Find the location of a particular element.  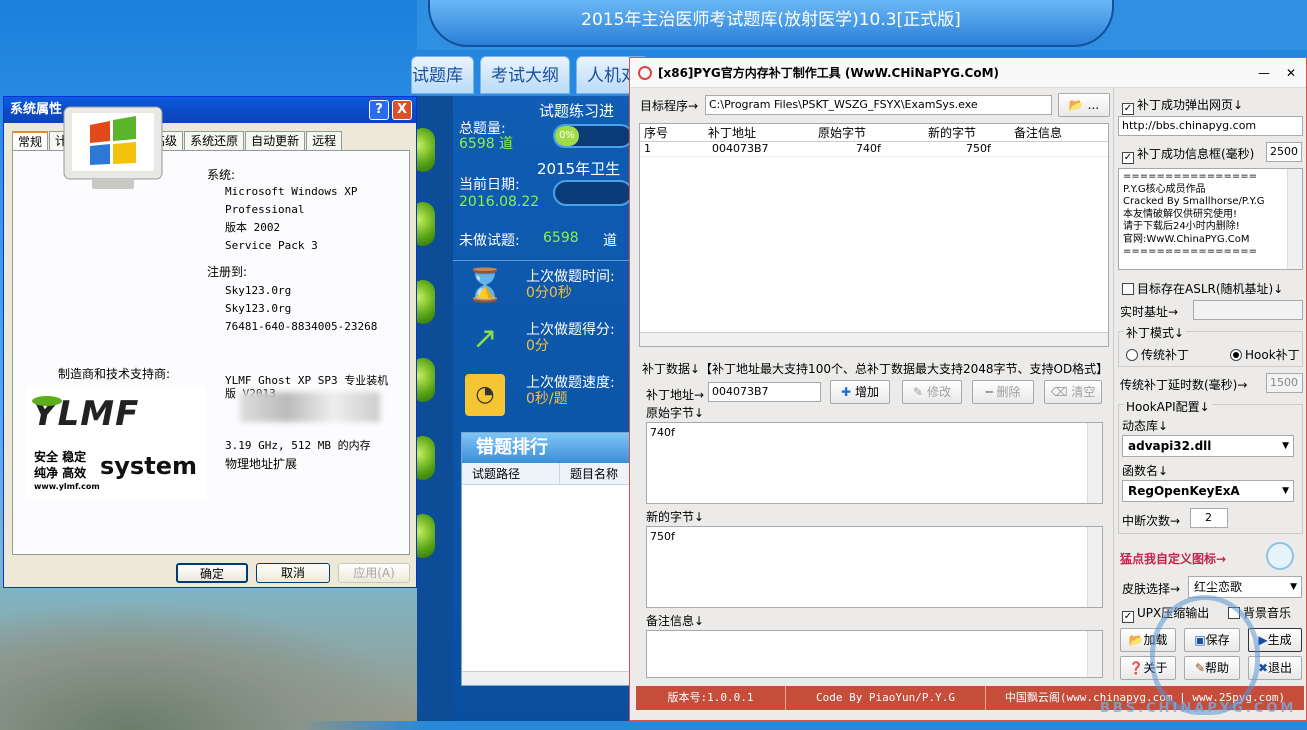

cancel-button: 取消 is located at coordinates (293, 573).